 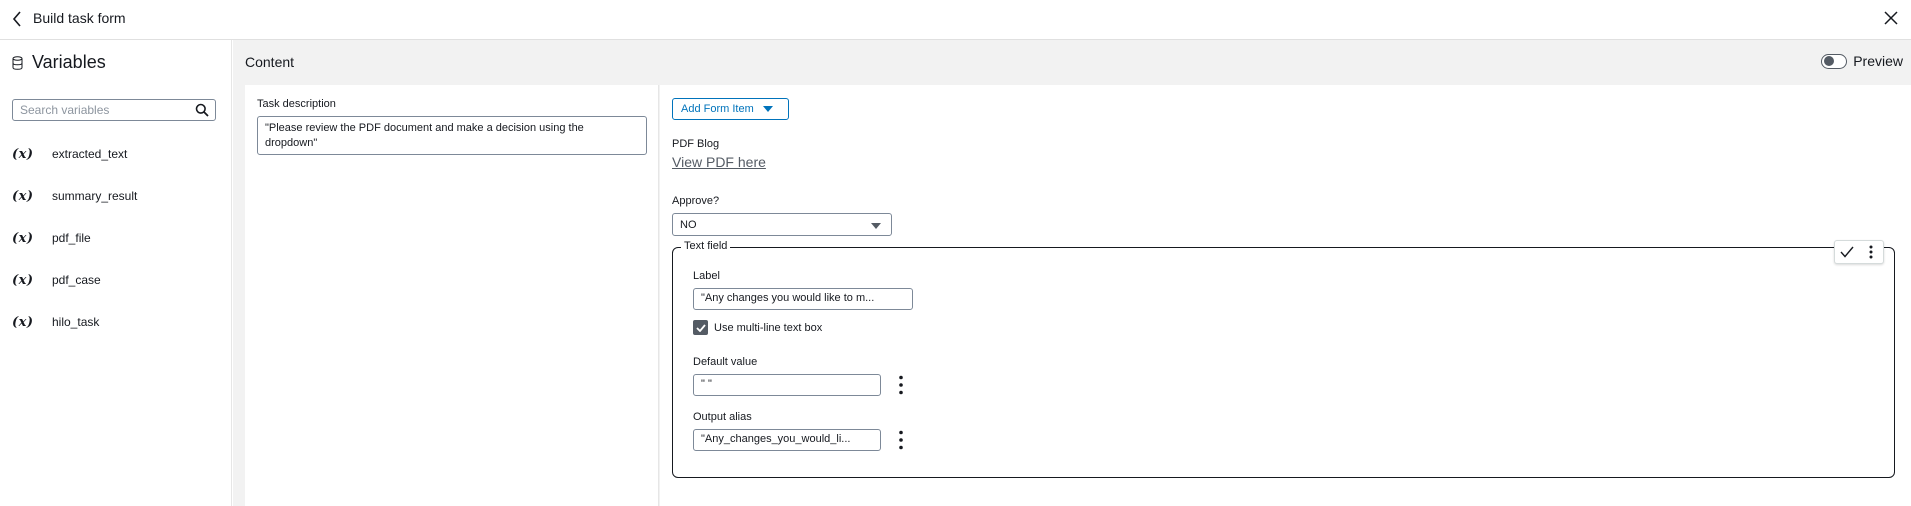 I want to click on multiline-checkbox, so click(x=700, y=327).